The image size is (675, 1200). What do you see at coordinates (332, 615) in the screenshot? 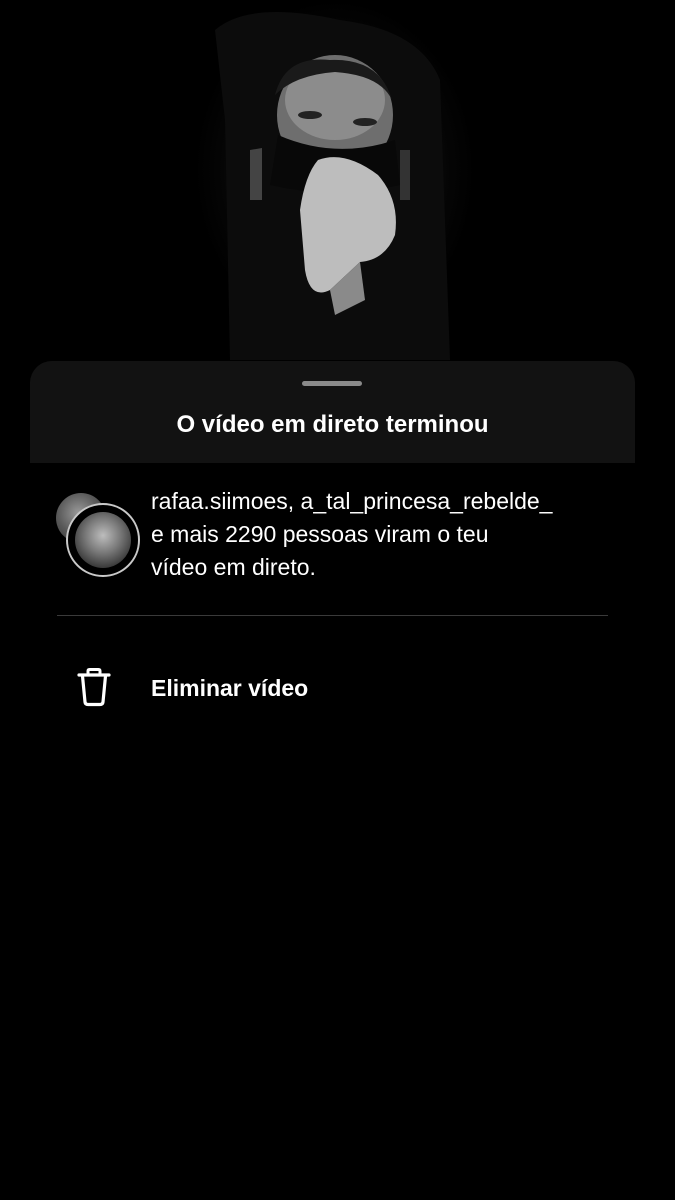
I see `divider` at bounding box center [332, 615].